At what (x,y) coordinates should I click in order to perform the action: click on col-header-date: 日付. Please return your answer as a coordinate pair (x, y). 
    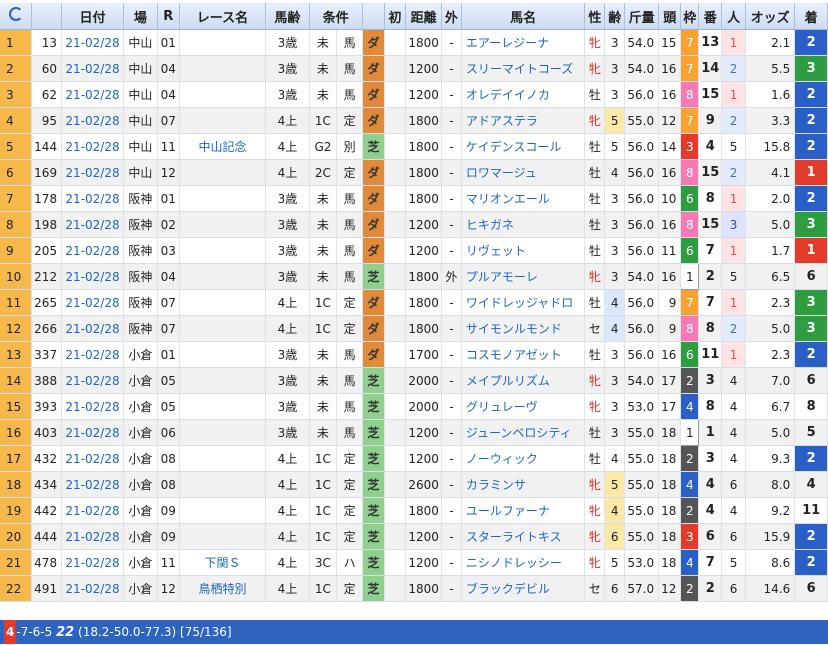
    Looking at the image, I should click on (92, 16).